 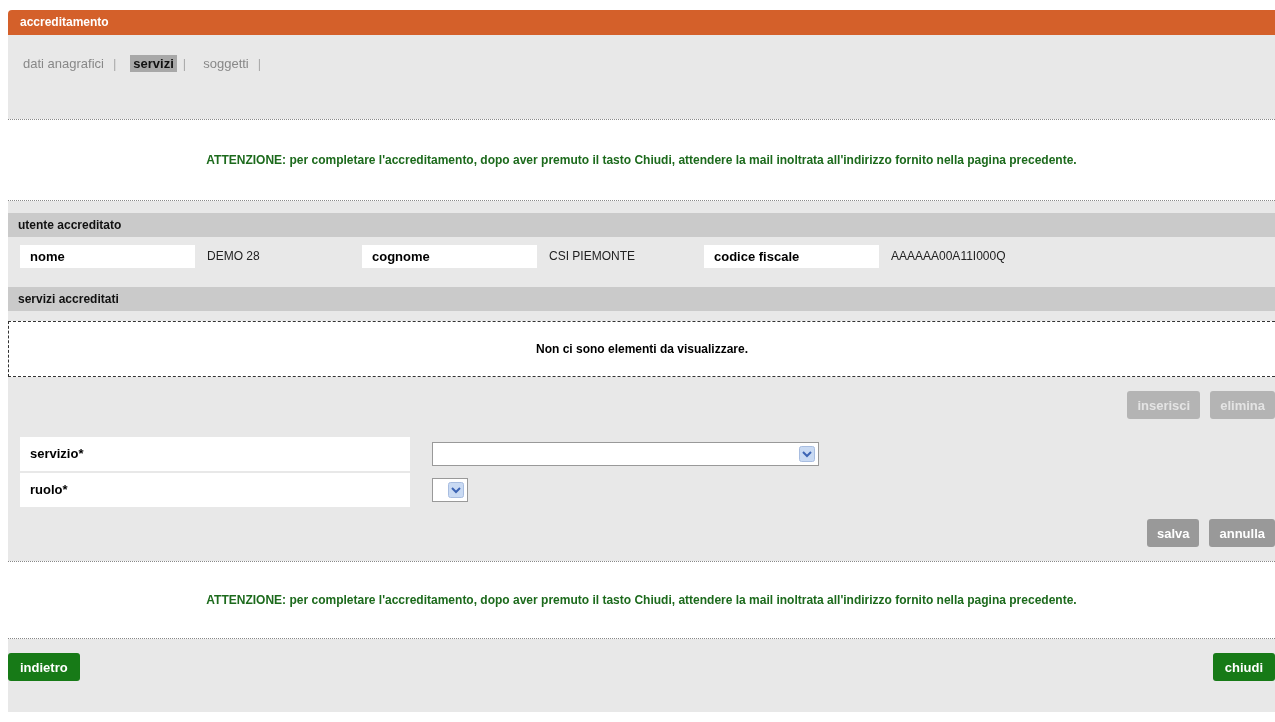 I want to click on action-button: salva, so click(x=1173, y=533).